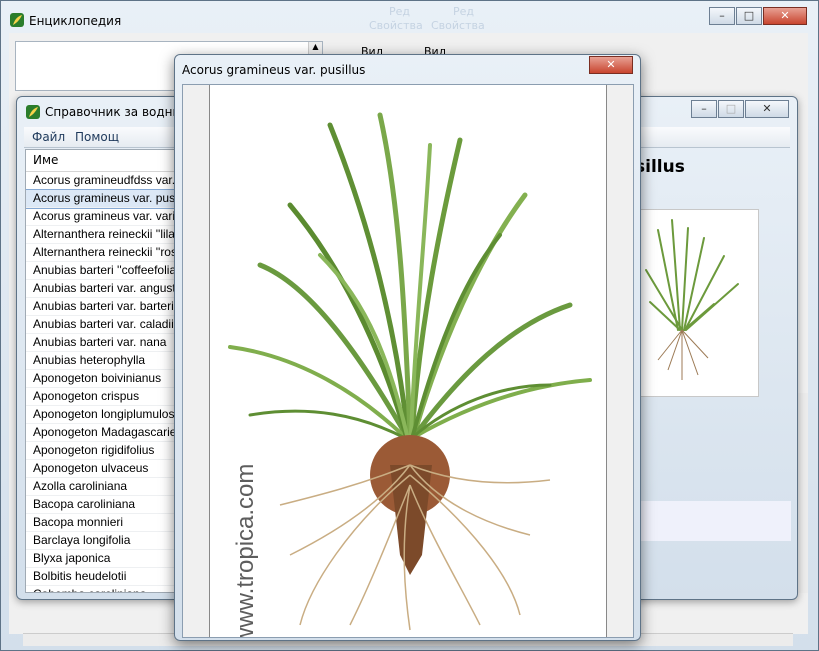  What do you see at coordinates (108, 361) in the screenshot?
I see `list-item: Anubias heterophylla` at bounding box center [108, 361].